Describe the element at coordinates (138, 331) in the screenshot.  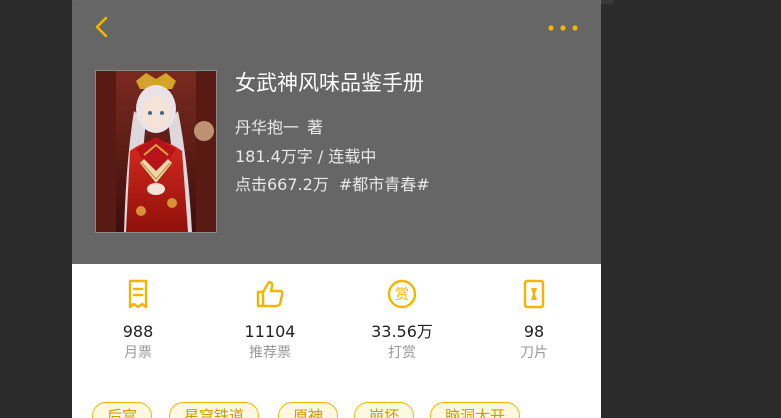
I see `stat-value: 988` at that location.